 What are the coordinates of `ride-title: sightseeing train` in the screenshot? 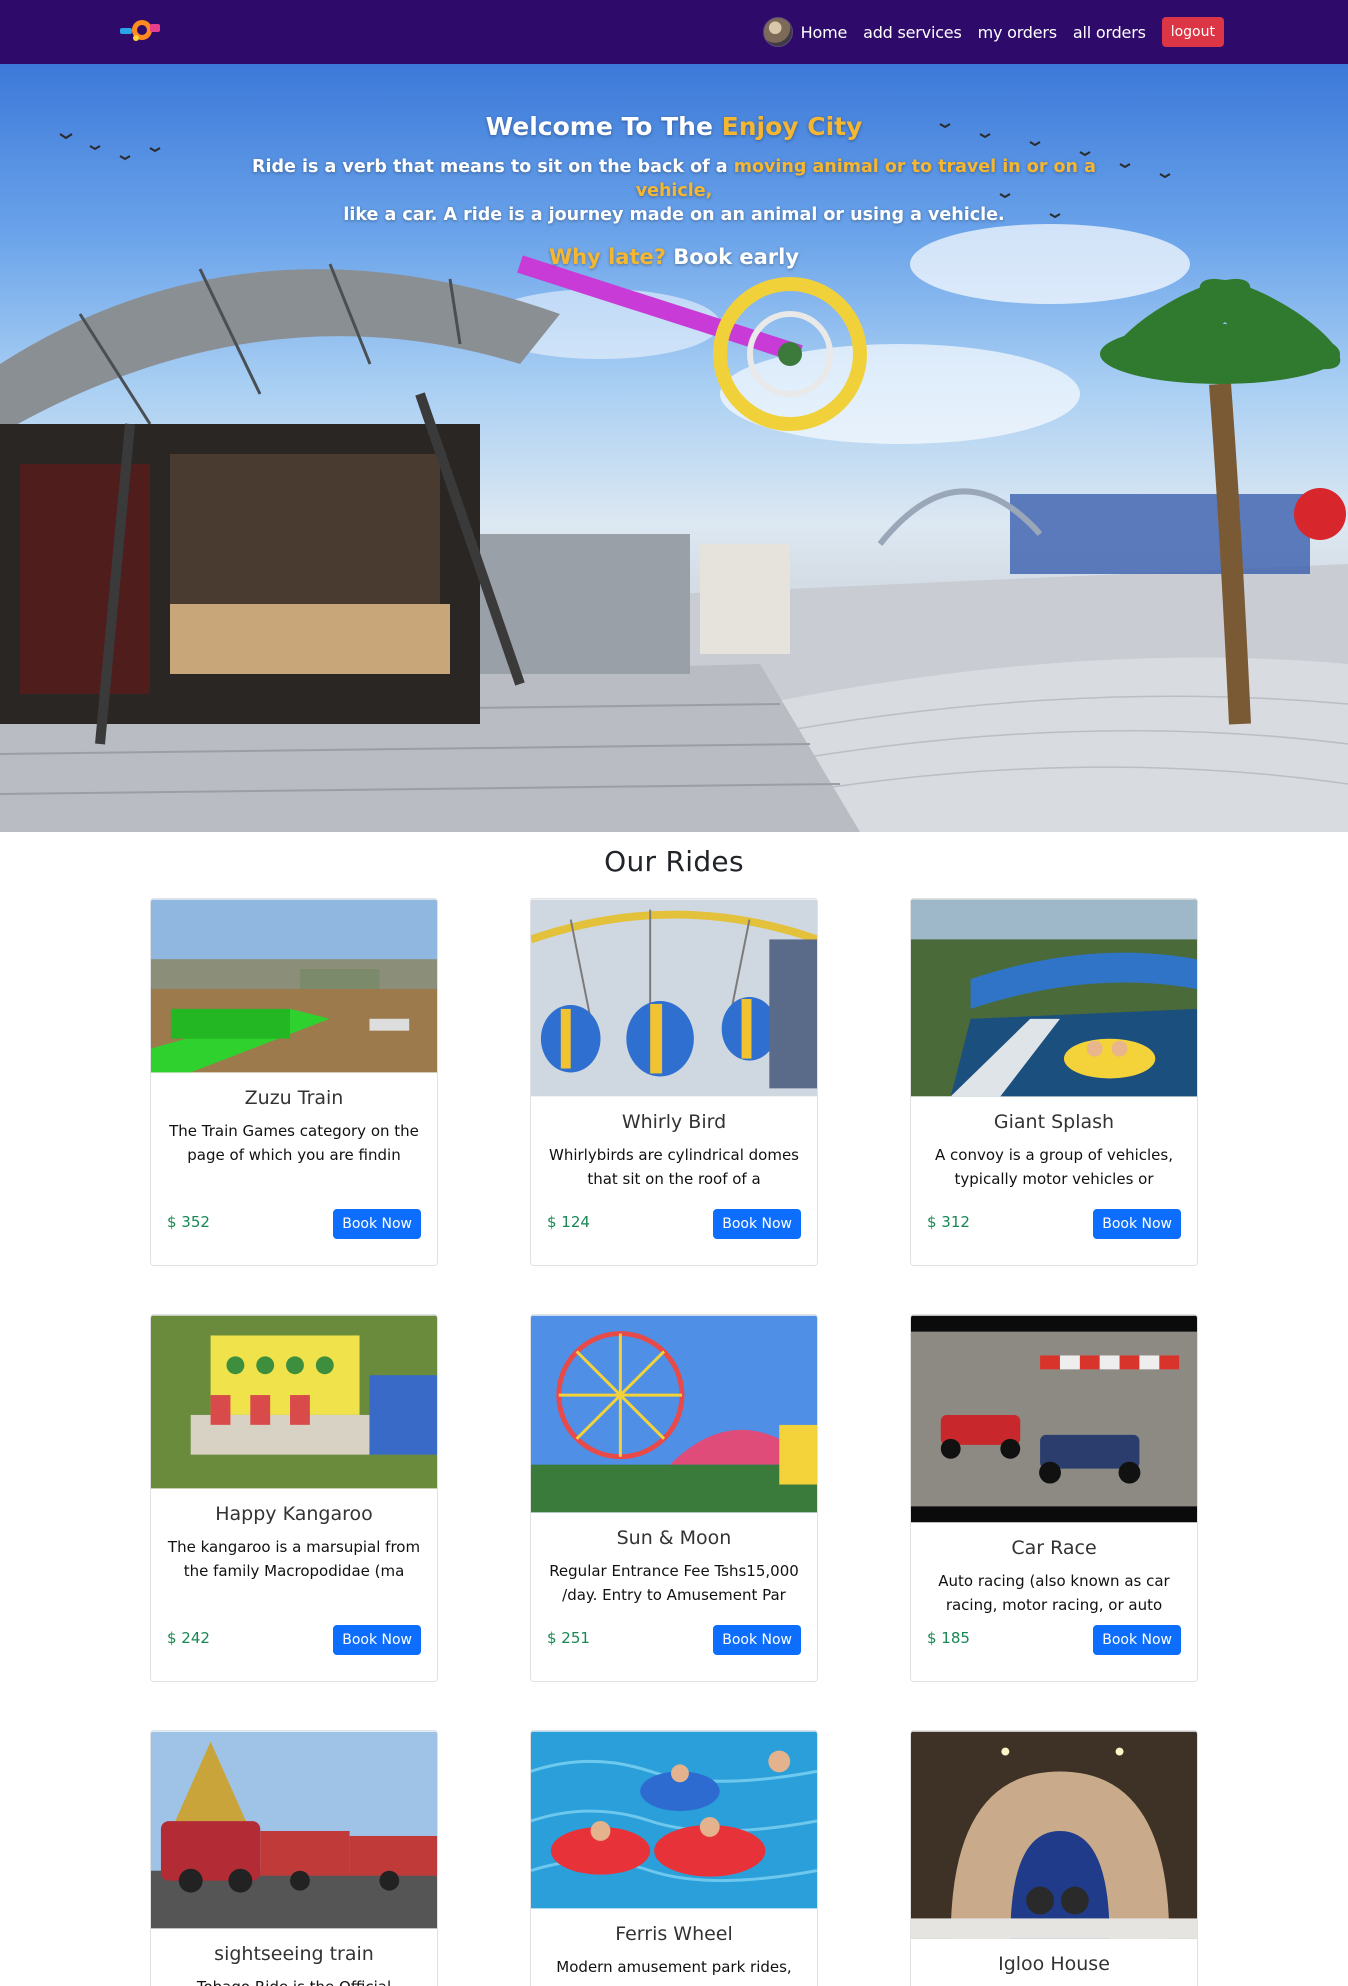 It's located at (294, 1954).